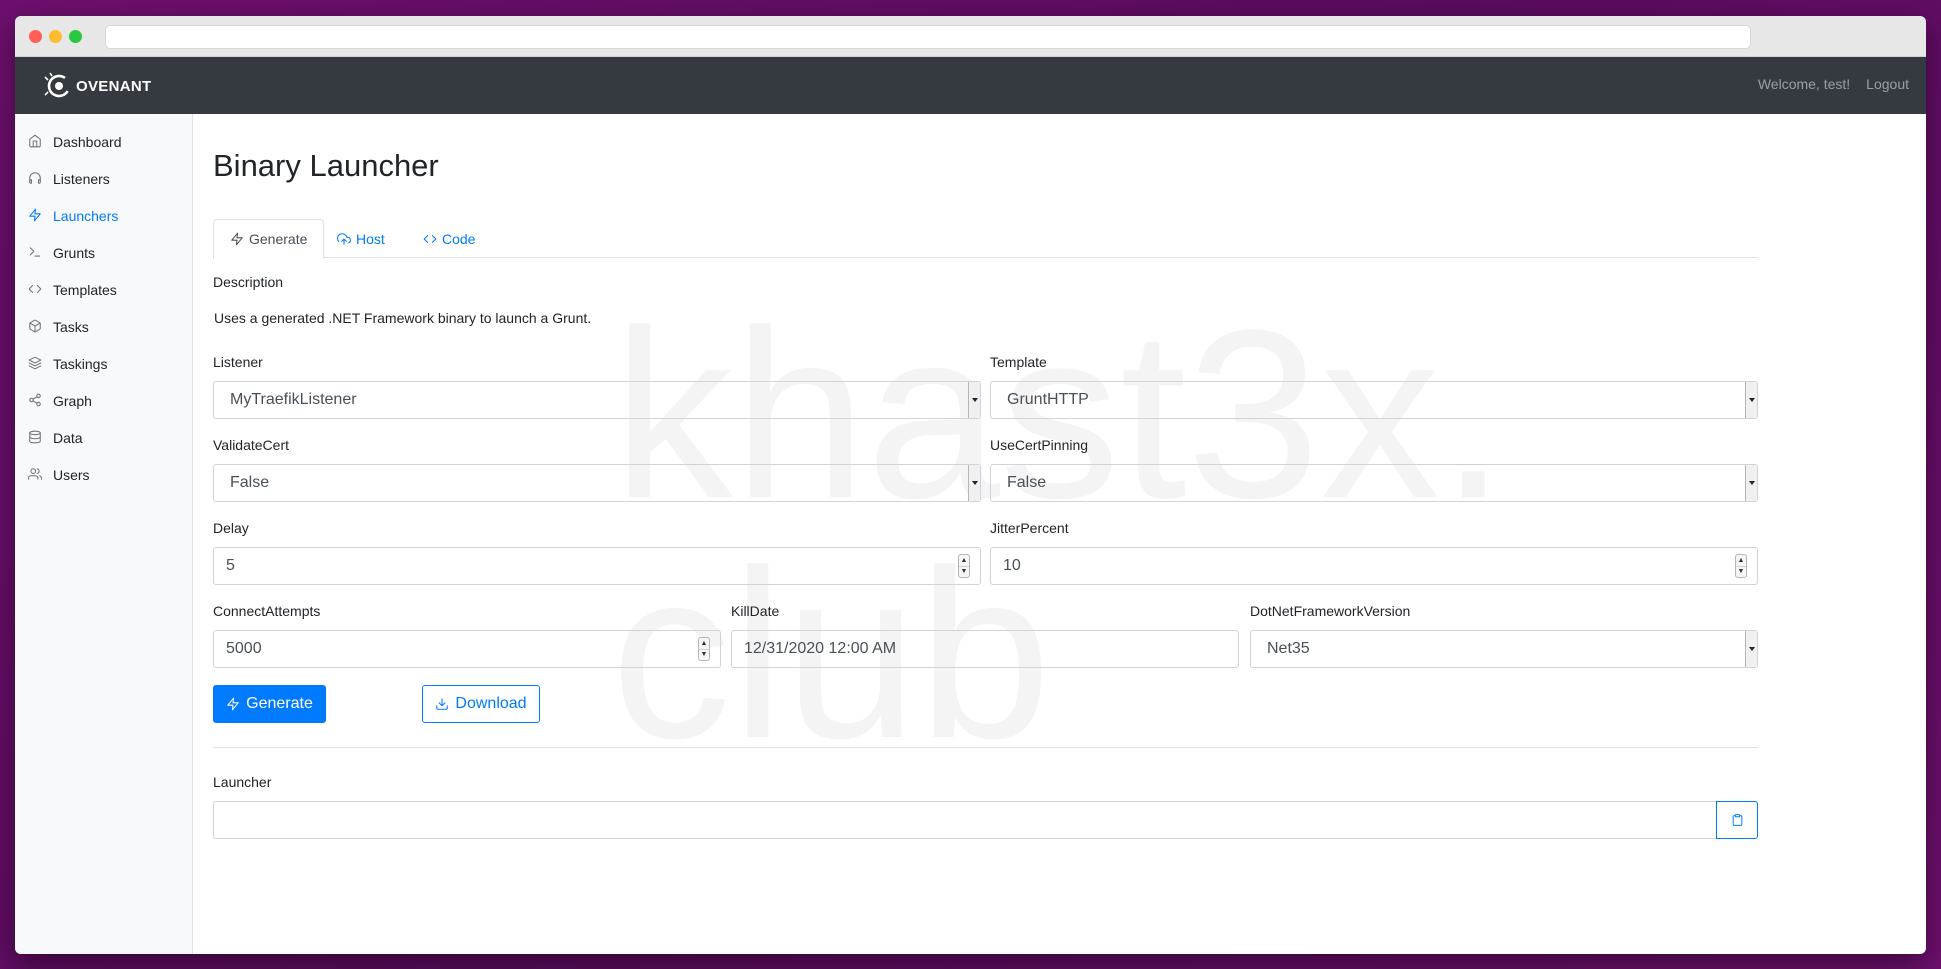  I want to click on logout-link: Logout, so click(1887, 84).